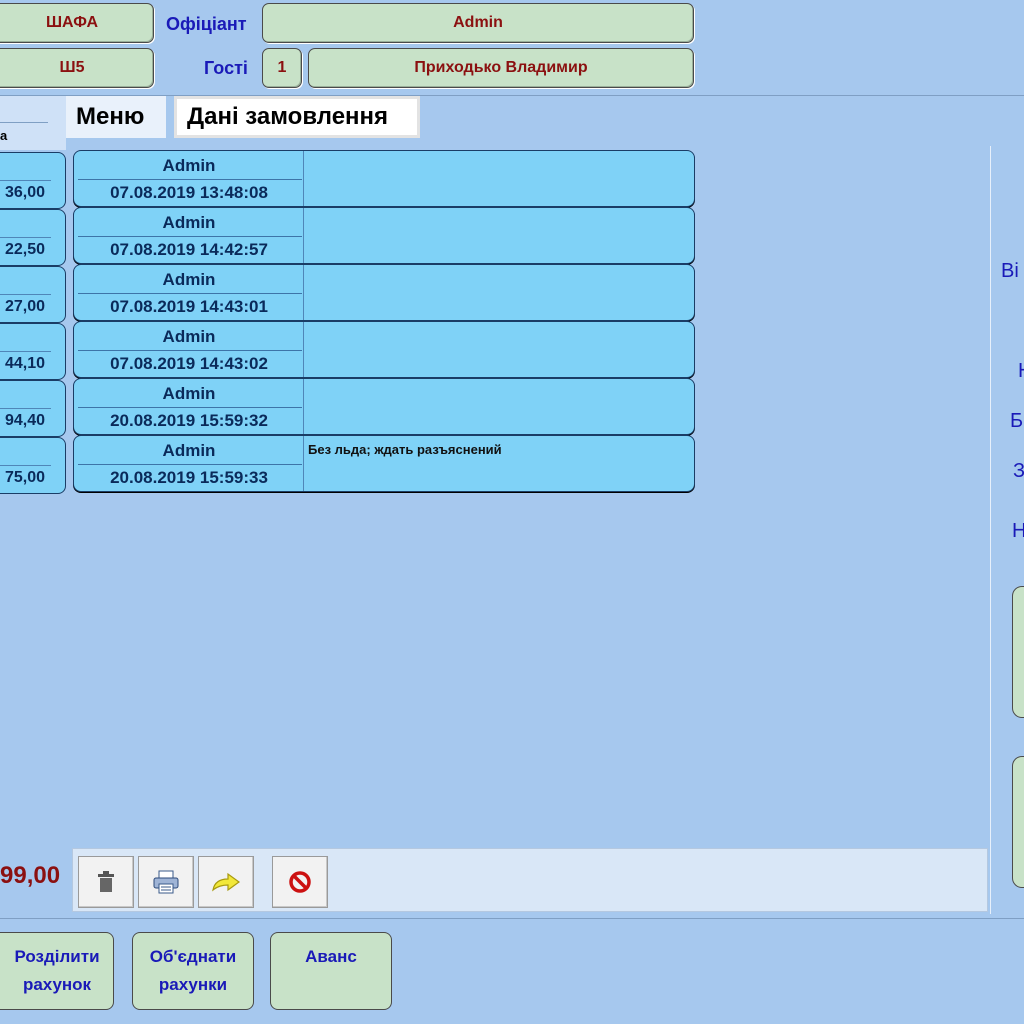 The width and height of the screenshot is (1024, 1024). What do you see at coordinates (384, 235) in the screenshot?
I see `order-row: Admin 07.08.2019 14:42:57` at bounding box center [384, 235].